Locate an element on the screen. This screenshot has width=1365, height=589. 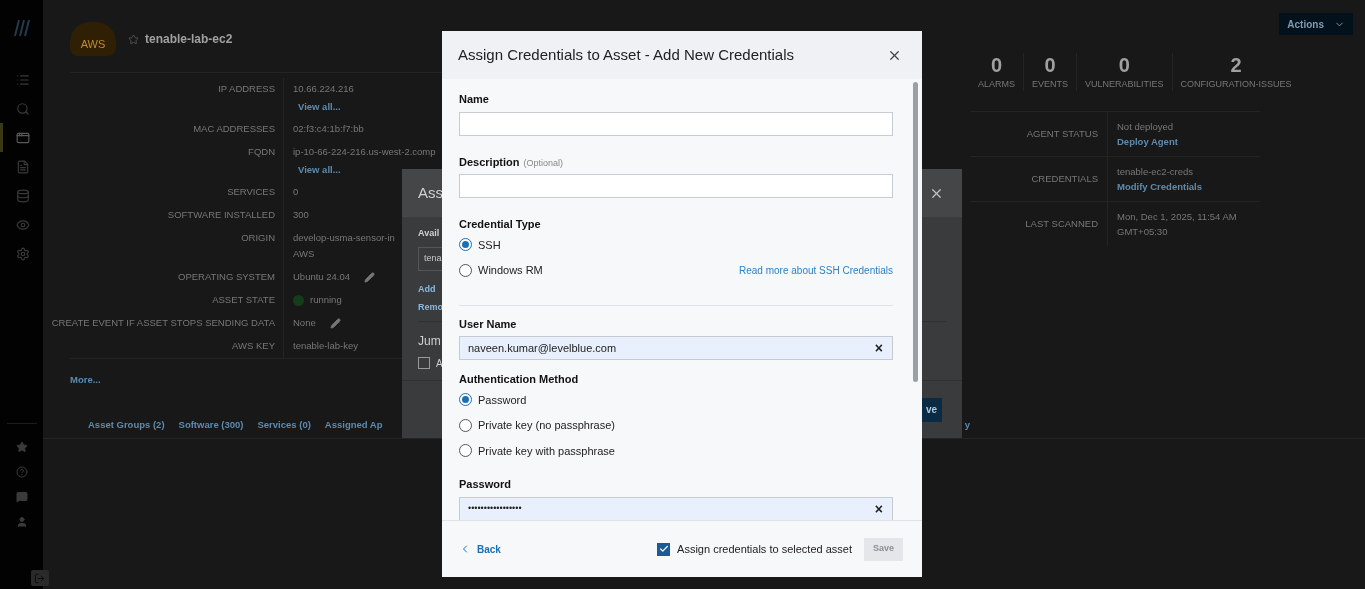
user-icon is located at coordinates (21, 521).